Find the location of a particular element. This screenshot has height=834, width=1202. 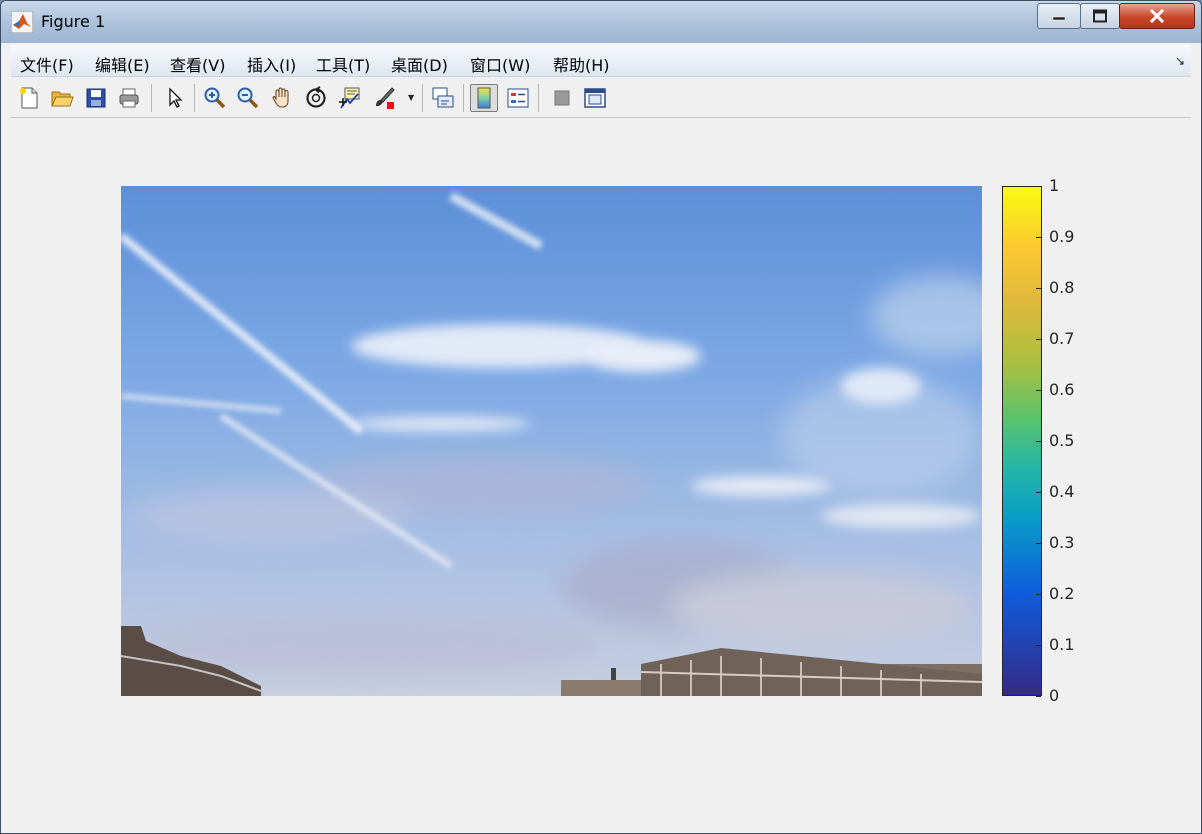

minimize-button is located at coordinates (1059, 16).